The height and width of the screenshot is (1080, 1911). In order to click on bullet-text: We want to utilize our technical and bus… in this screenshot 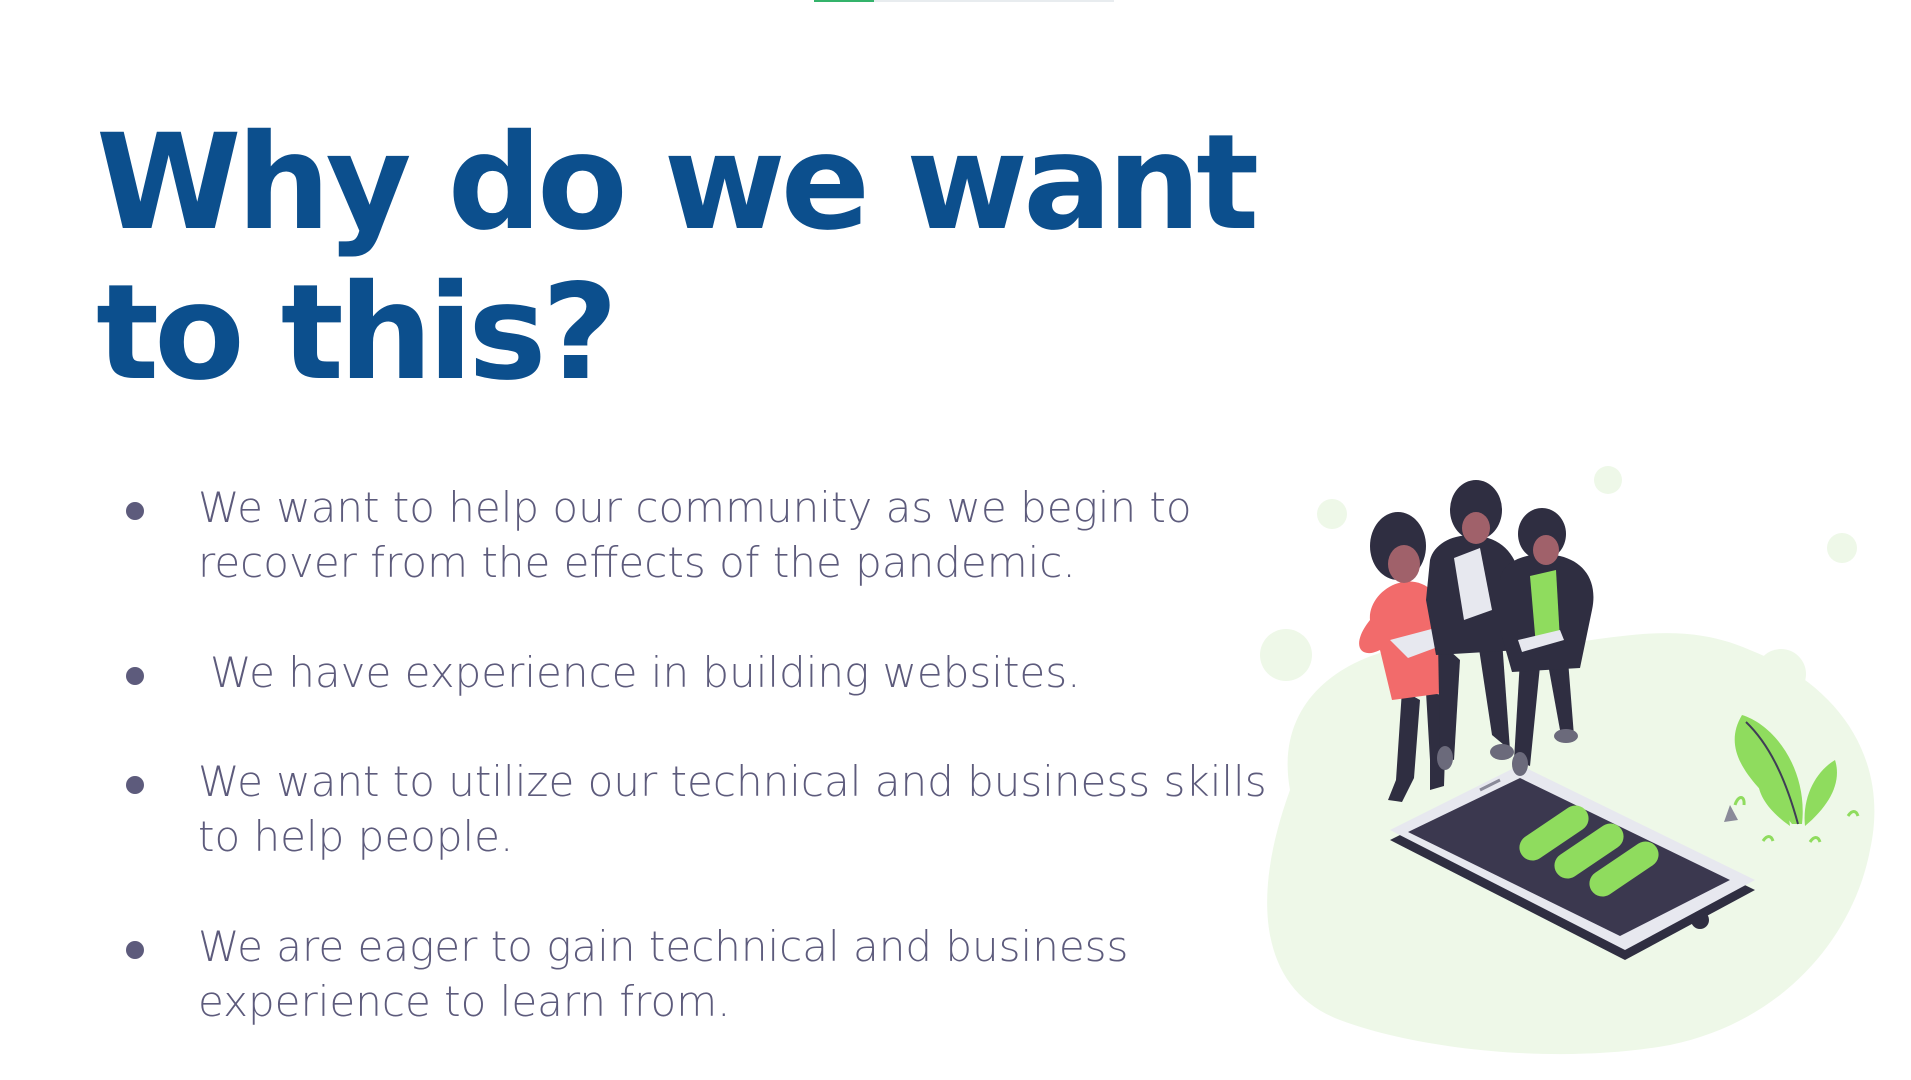, I will do `click(732, 809)`.